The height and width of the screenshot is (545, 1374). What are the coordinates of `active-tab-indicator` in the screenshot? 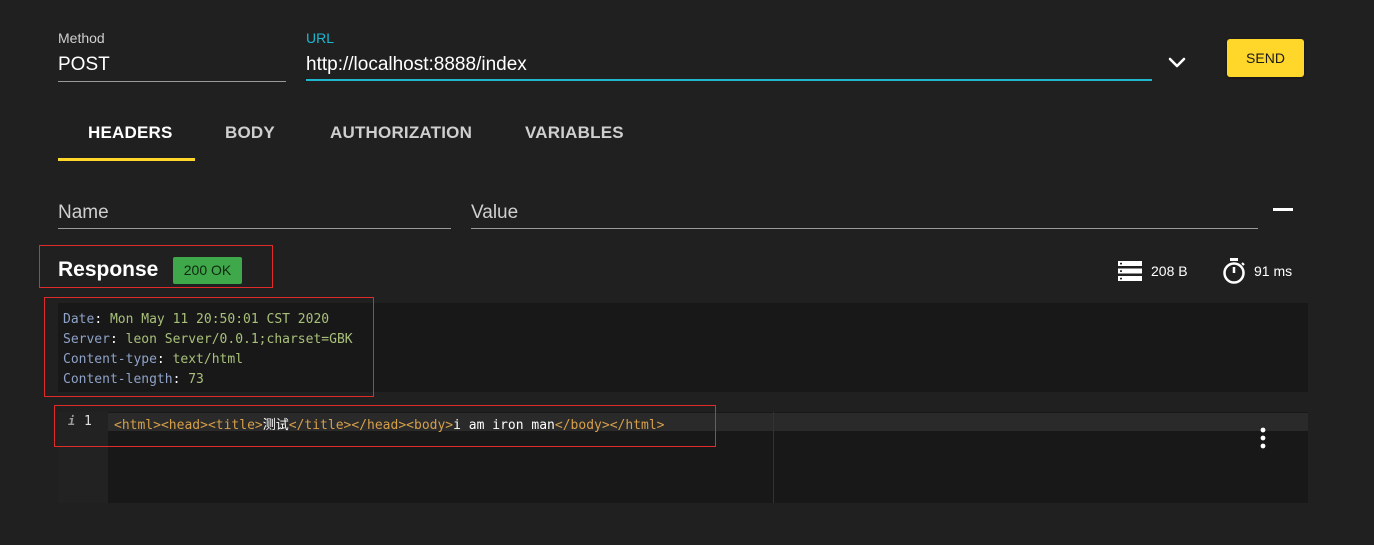 It's located at (126, 159).